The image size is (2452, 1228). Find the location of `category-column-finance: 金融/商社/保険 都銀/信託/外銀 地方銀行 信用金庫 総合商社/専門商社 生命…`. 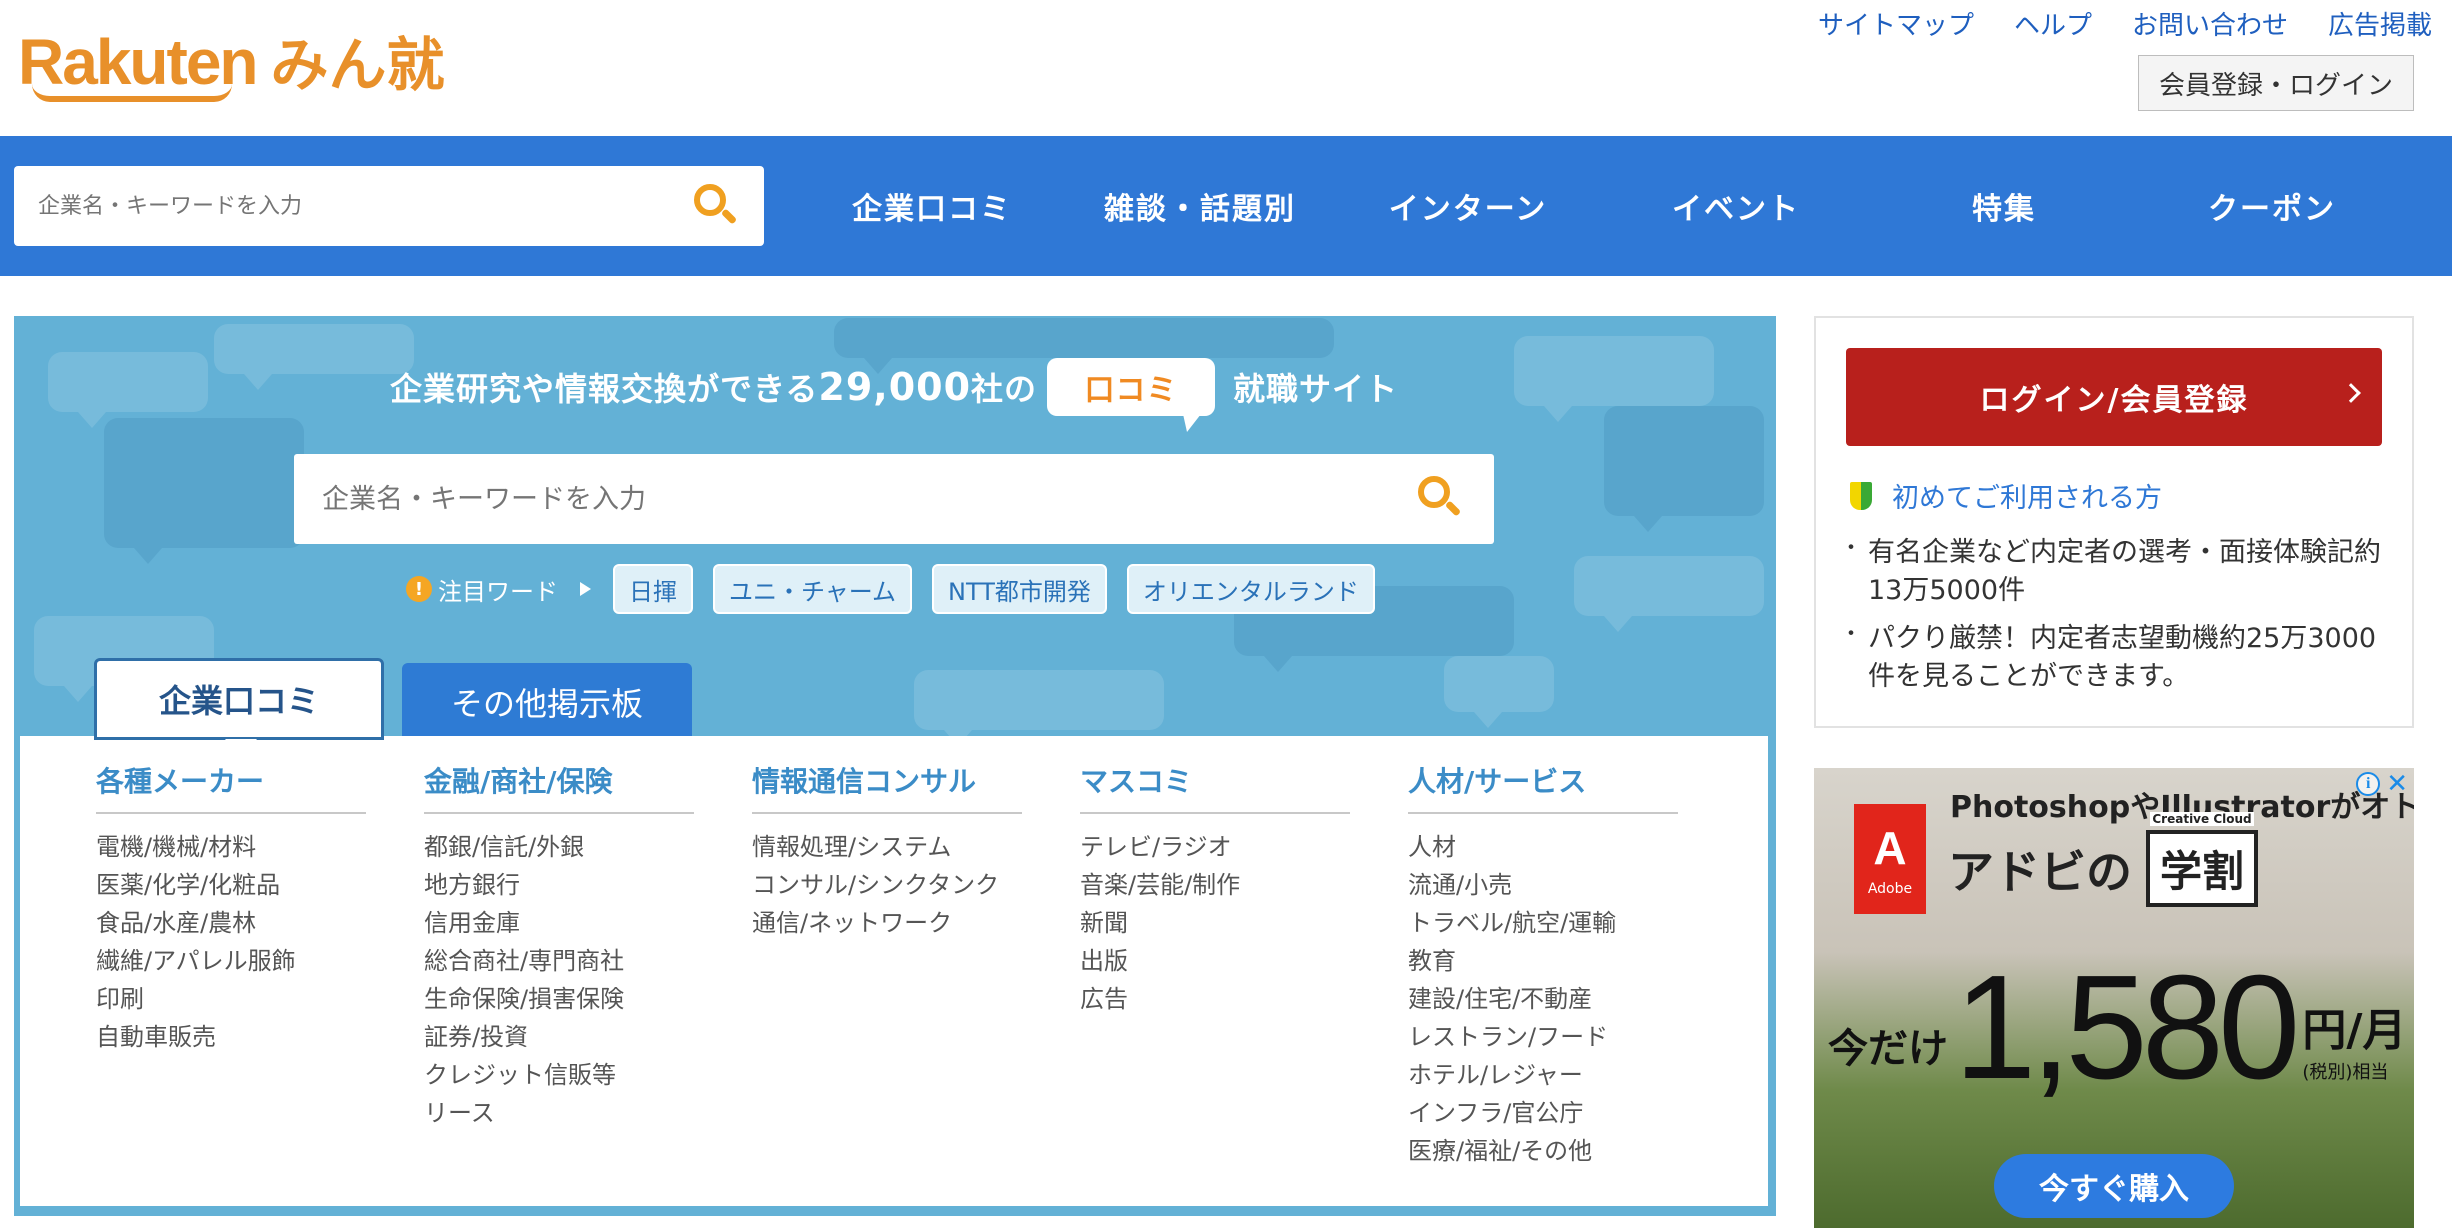

category-column-finance: 金融/商社/保険 都銀/信託/外銀 地方銀行 信用金庫 総合商社/専門商社 生命… is located at coordinates (559, 946).